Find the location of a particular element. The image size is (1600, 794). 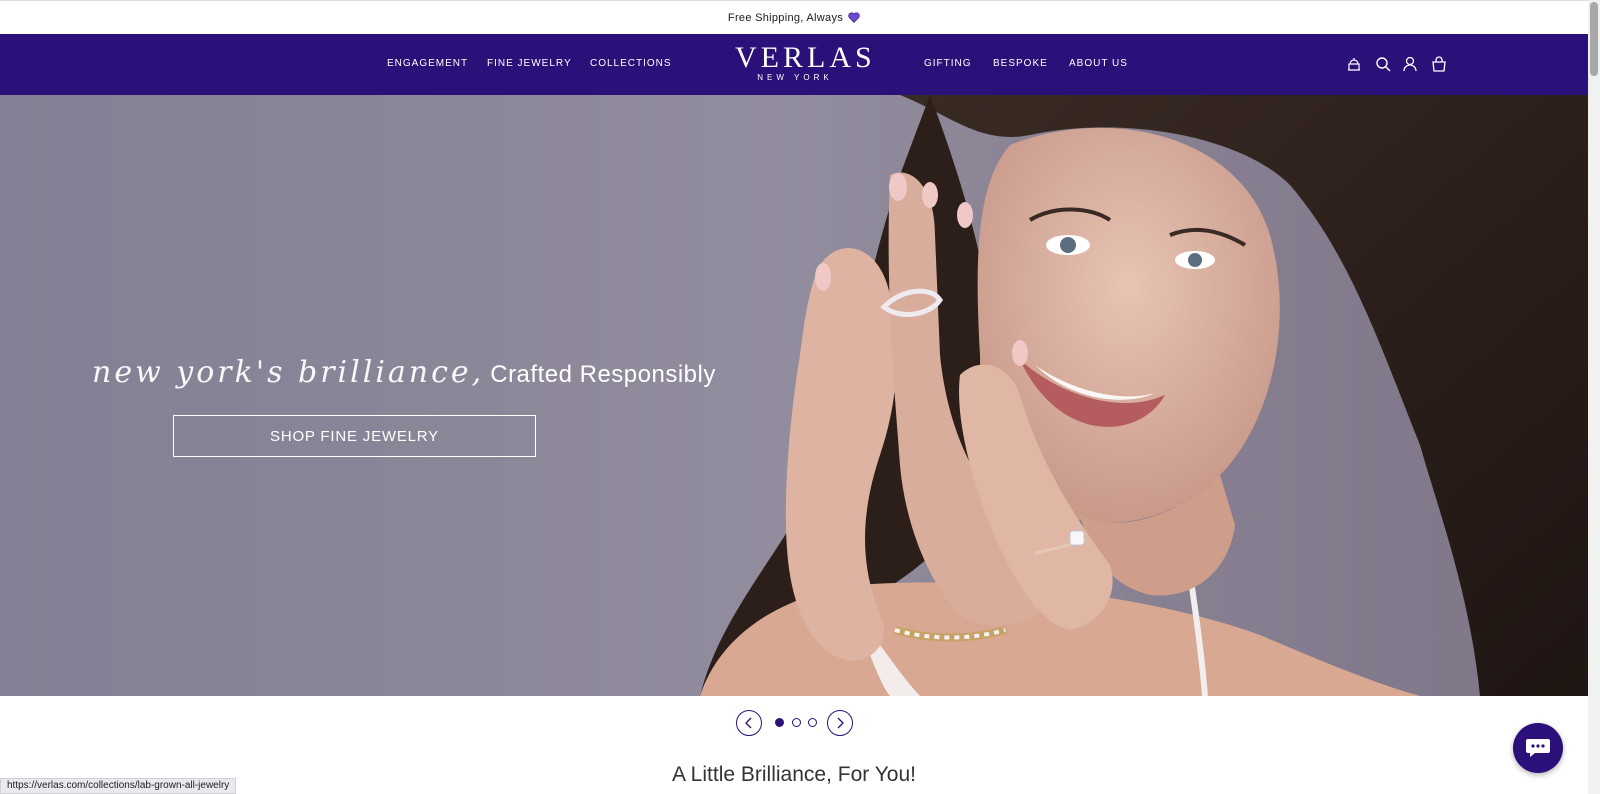

page-scrollbar is located at coordinates (1594, 397).